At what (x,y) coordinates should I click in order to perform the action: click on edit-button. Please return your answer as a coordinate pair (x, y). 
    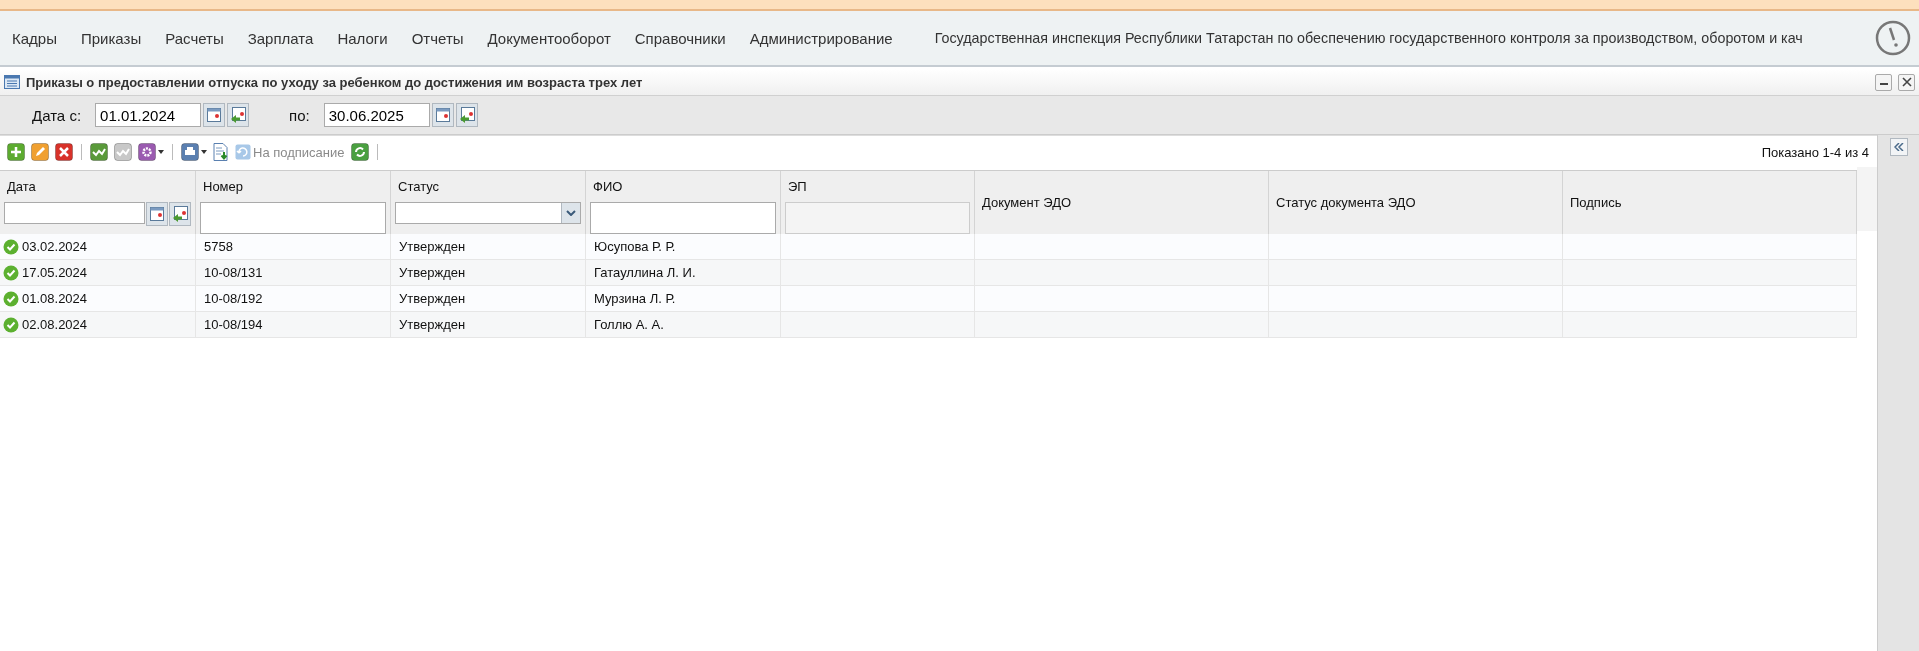
    Looking at the image, I should click on (40, 152).